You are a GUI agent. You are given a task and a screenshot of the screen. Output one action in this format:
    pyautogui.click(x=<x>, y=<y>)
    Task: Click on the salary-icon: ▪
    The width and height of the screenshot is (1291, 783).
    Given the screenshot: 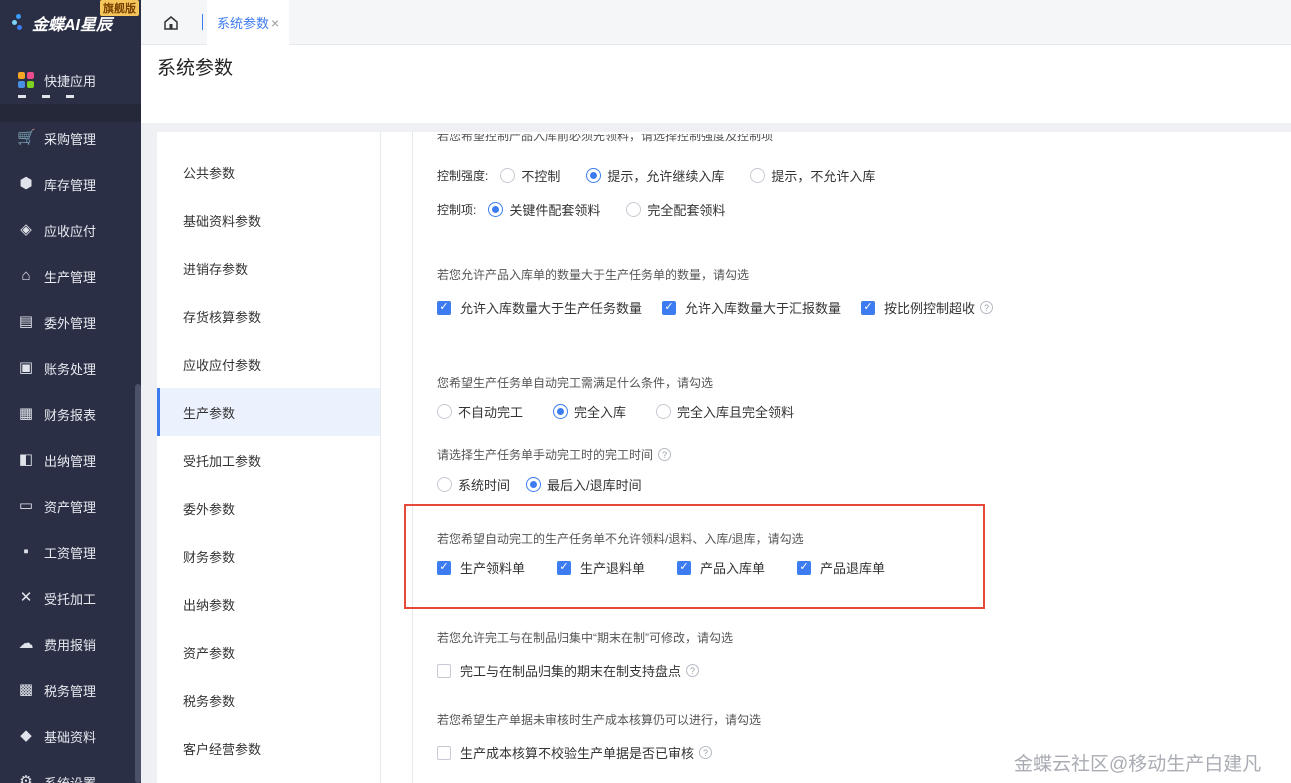 What is the action you would take?
    pyautogui.click(x=26, y=551)
    